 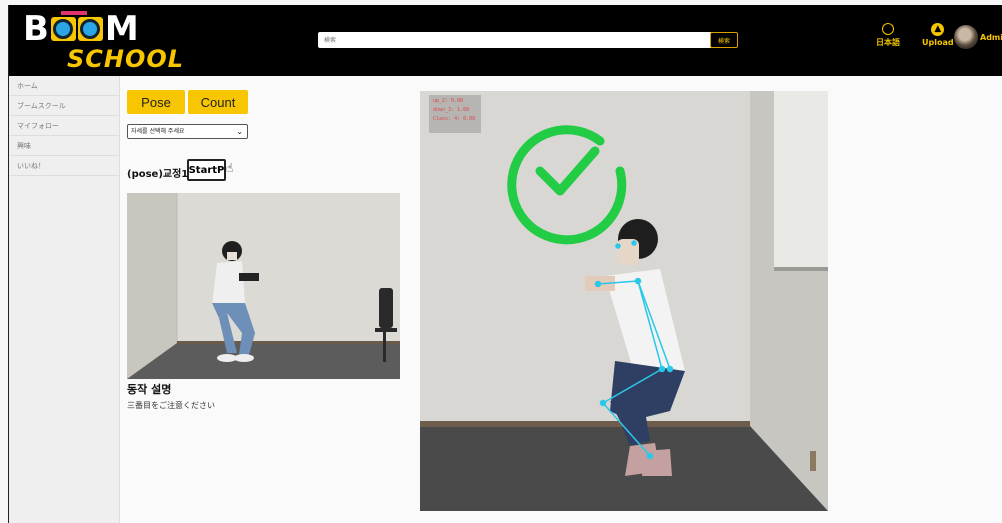 What do you see at coordinates (966, 37) in the screenshot?
I see `avatar` at bounding box center [966, 37].